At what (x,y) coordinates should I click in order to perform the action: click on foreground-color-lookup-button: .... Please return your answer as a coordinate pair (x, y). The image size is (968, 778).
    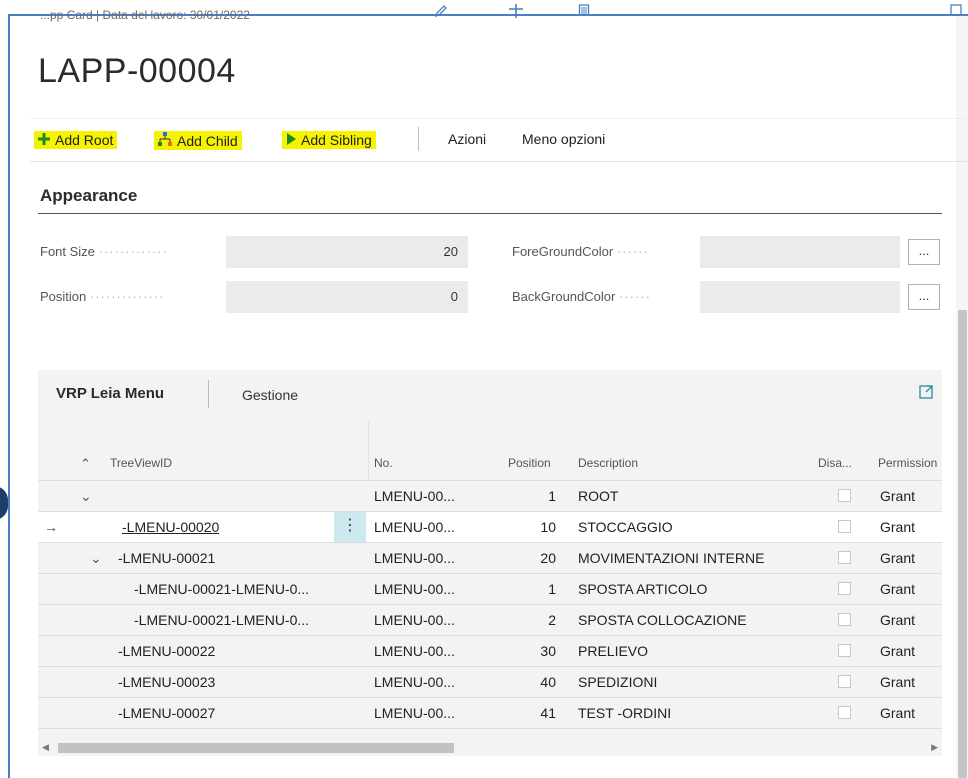
    Looking at the image, I should click on (924, 252).